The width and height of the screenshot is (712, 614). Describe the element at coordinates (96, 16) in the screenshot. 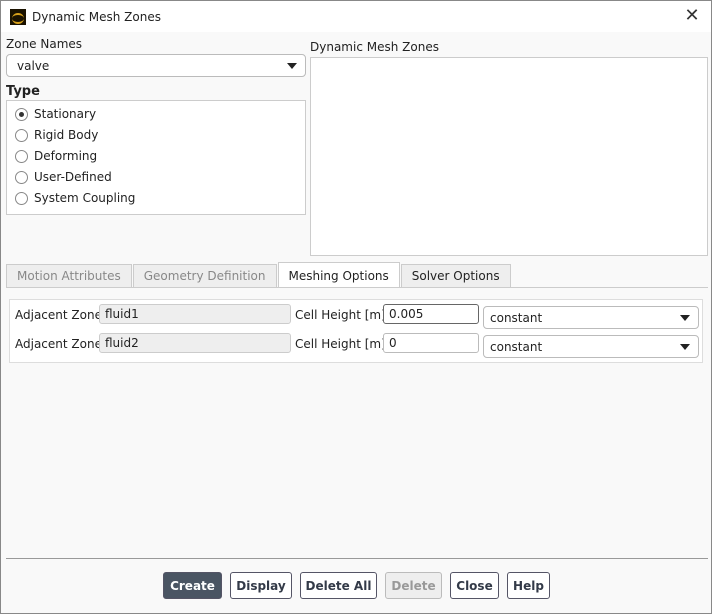

I see `window-title: Dynamic Mesh Zones` at that location.